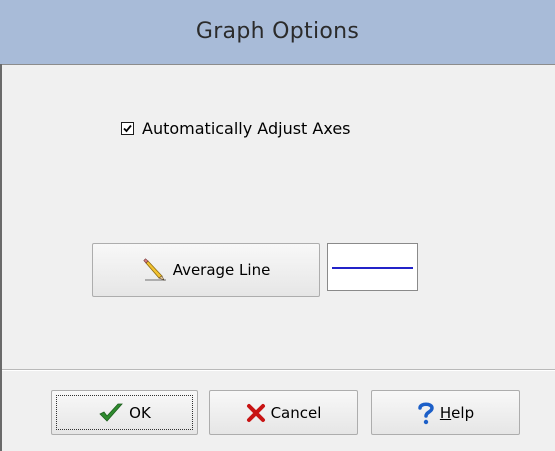 Image resolution: width=555 pixels, height=451 pixels. I want to click on average-line-sample, so click(372, 268).